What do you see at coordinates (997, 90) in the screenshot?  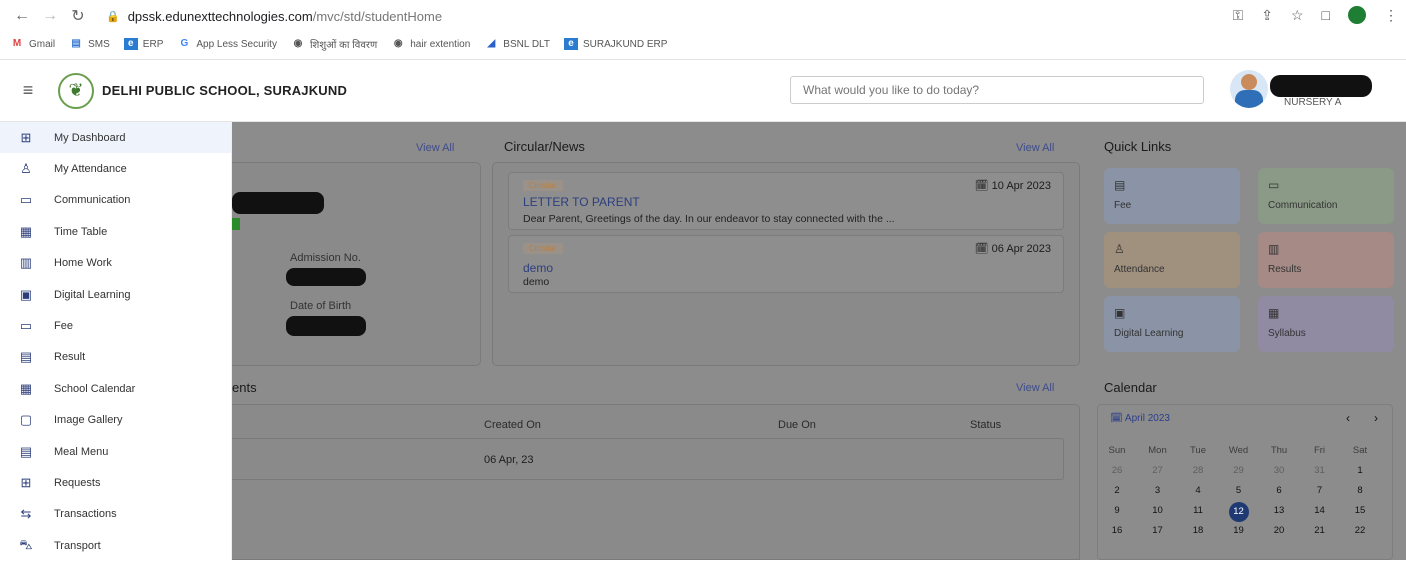 I see `search-input` at bounding box center [997, 90].